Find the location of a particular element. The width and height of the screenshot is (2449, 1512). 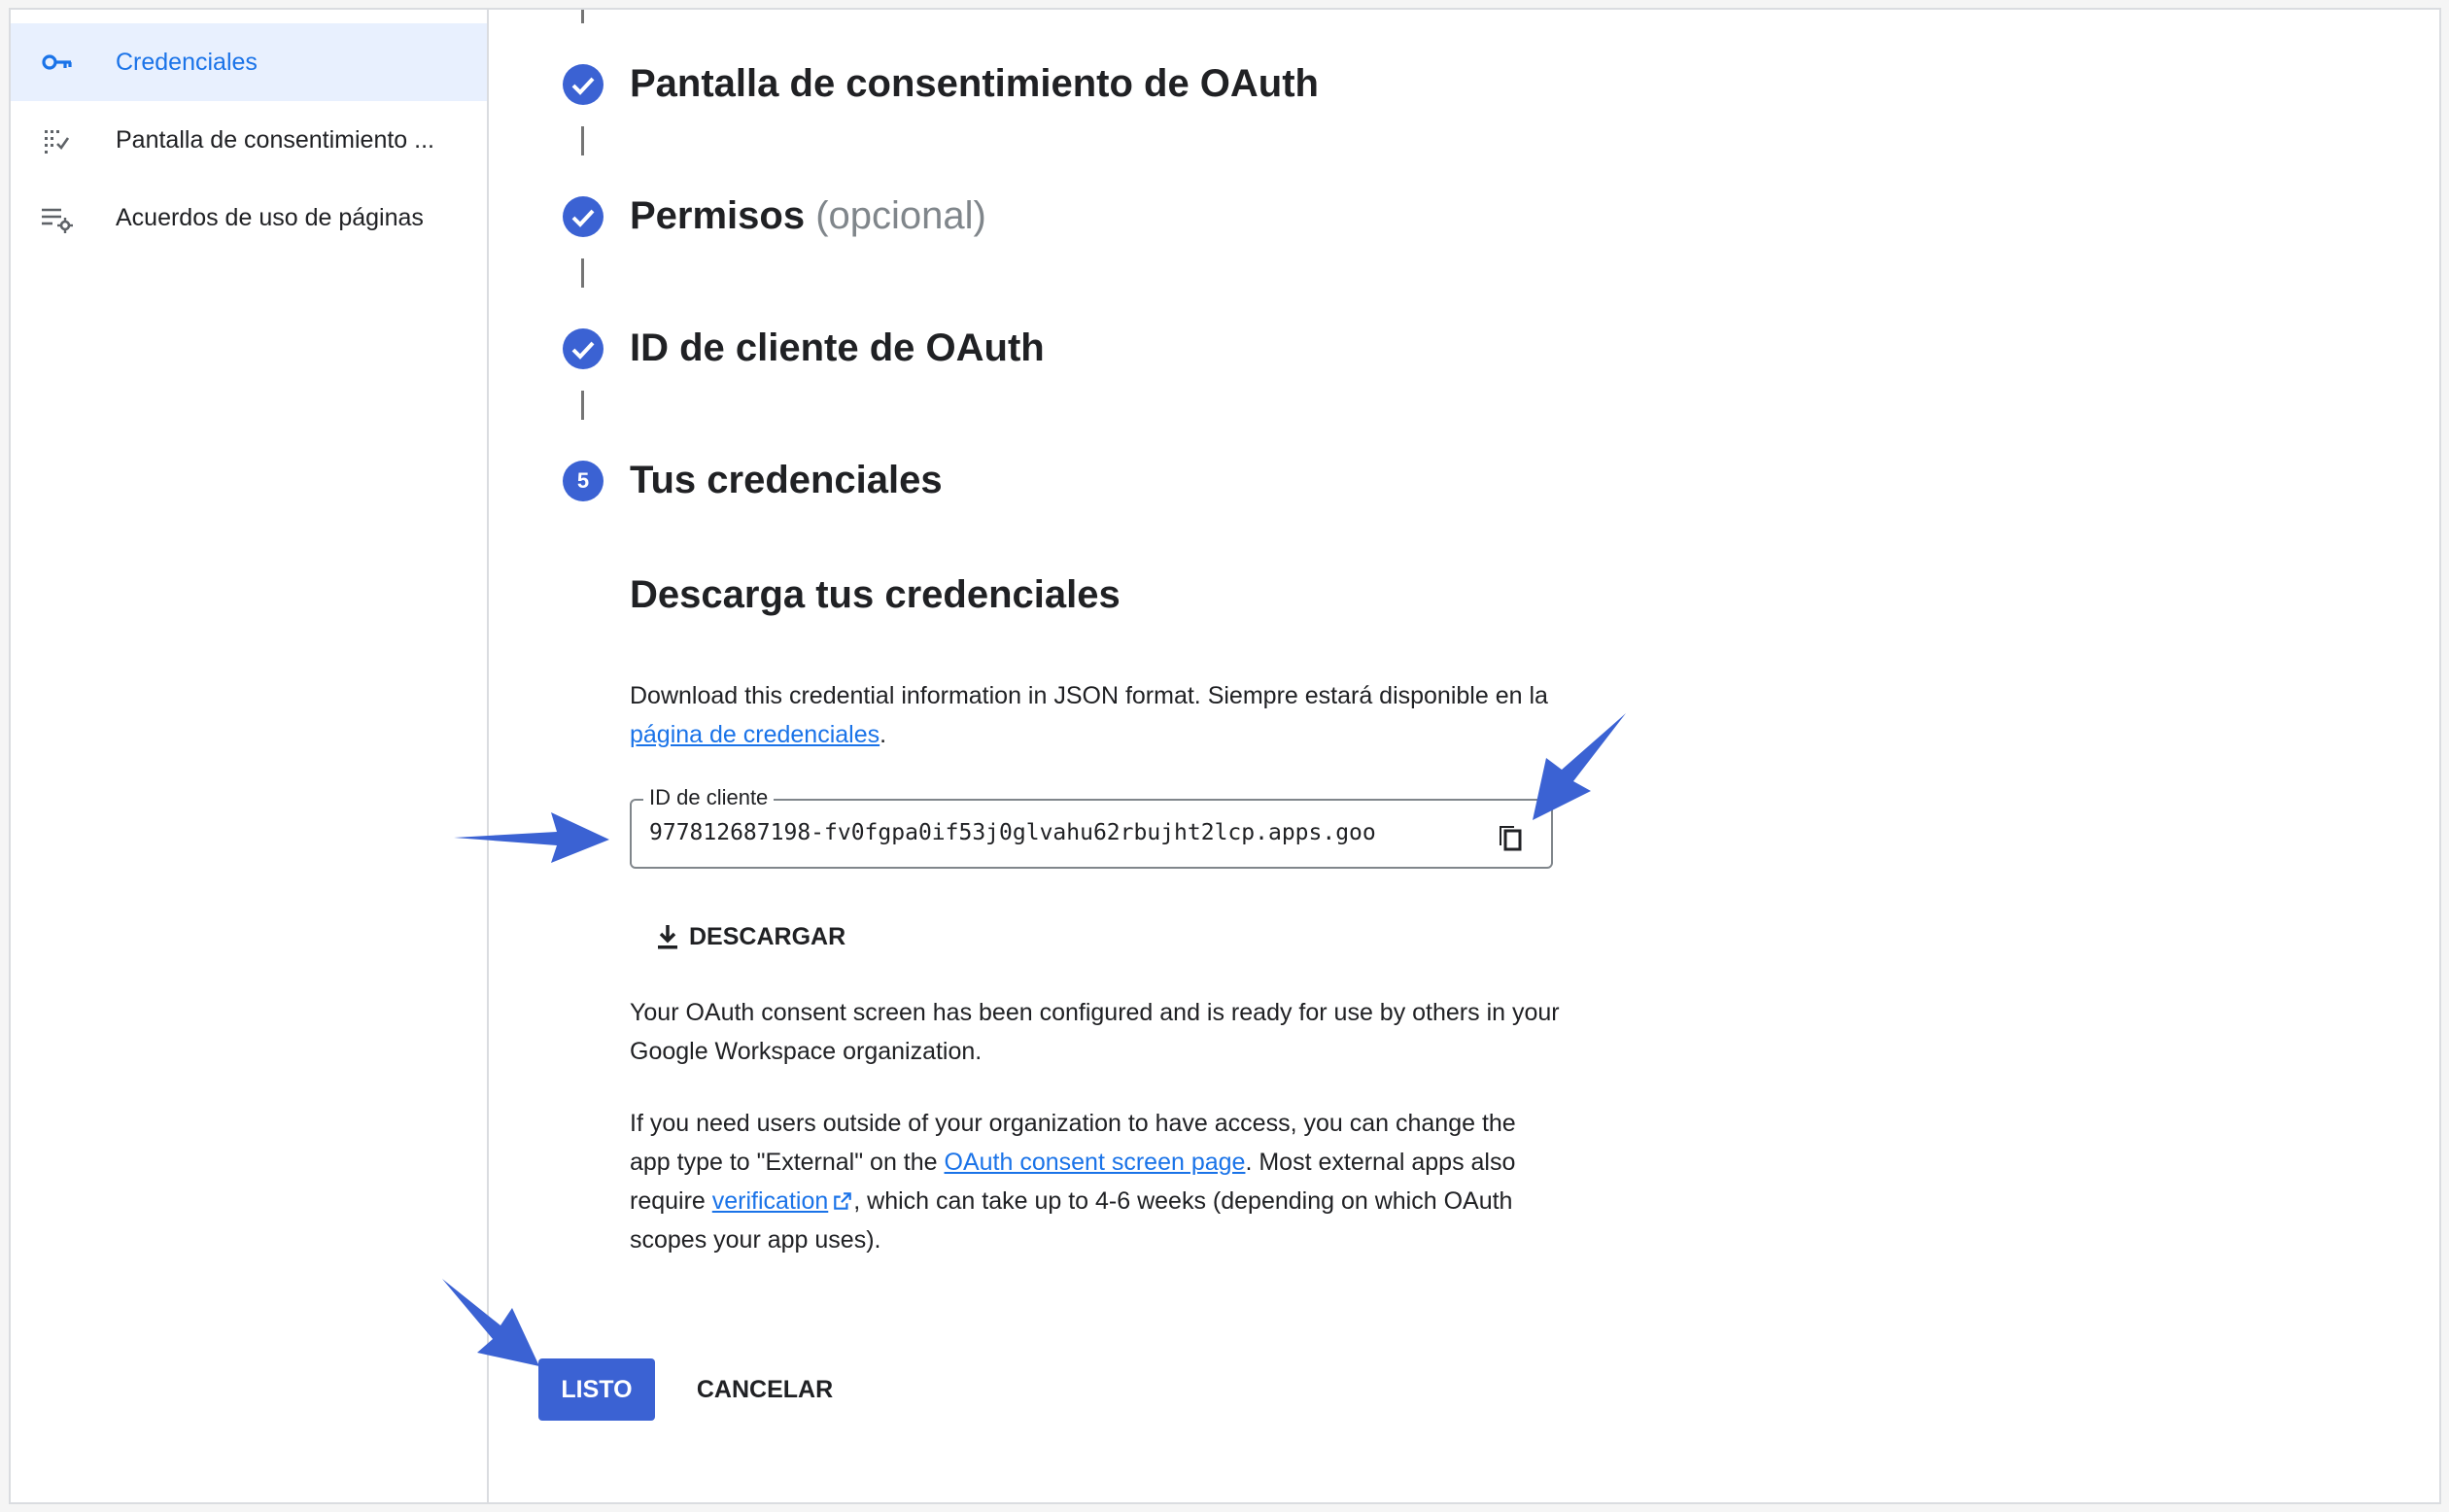

copy-icon is located at coordinates (1510, 835).